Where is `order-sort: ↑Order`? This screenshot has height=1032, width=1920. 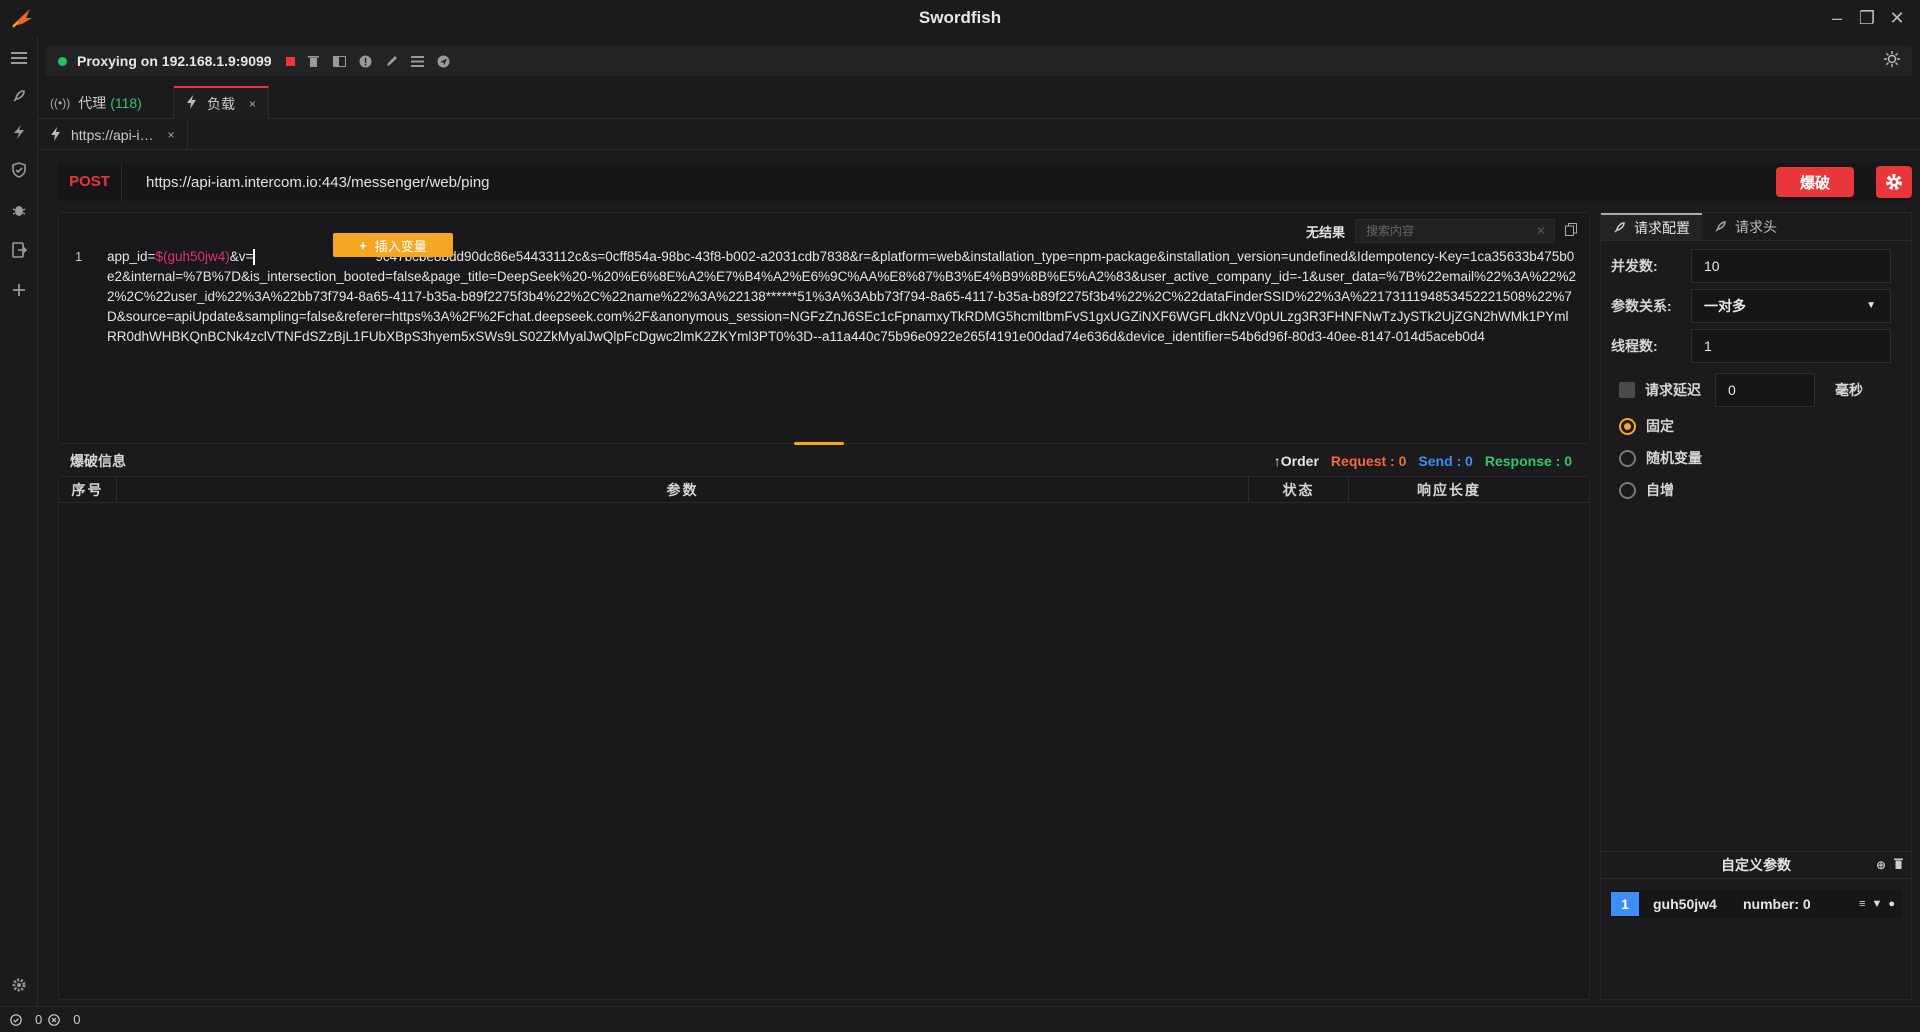
order-sort: ↑Order is located at coordinates (1296, 461).